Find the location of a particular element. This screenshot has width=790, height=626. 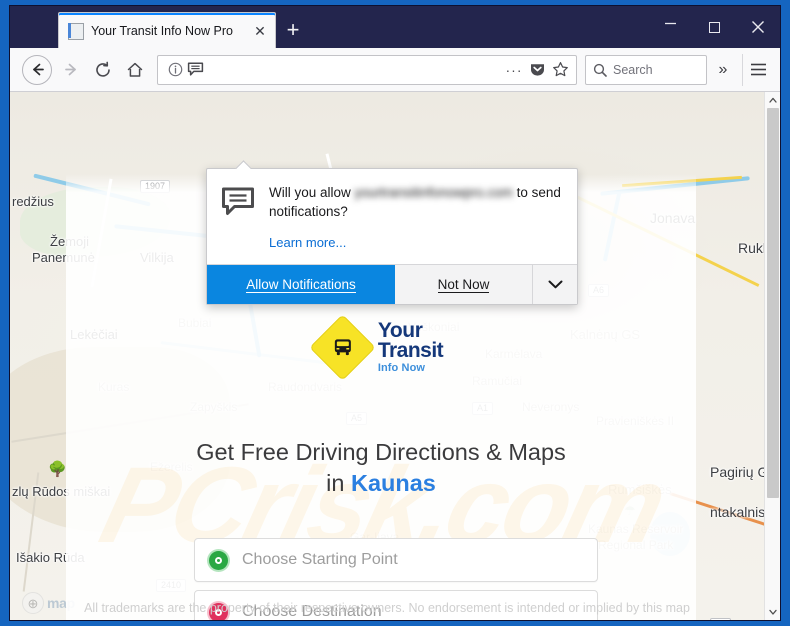

search-input is located at coordinates (658, 69).